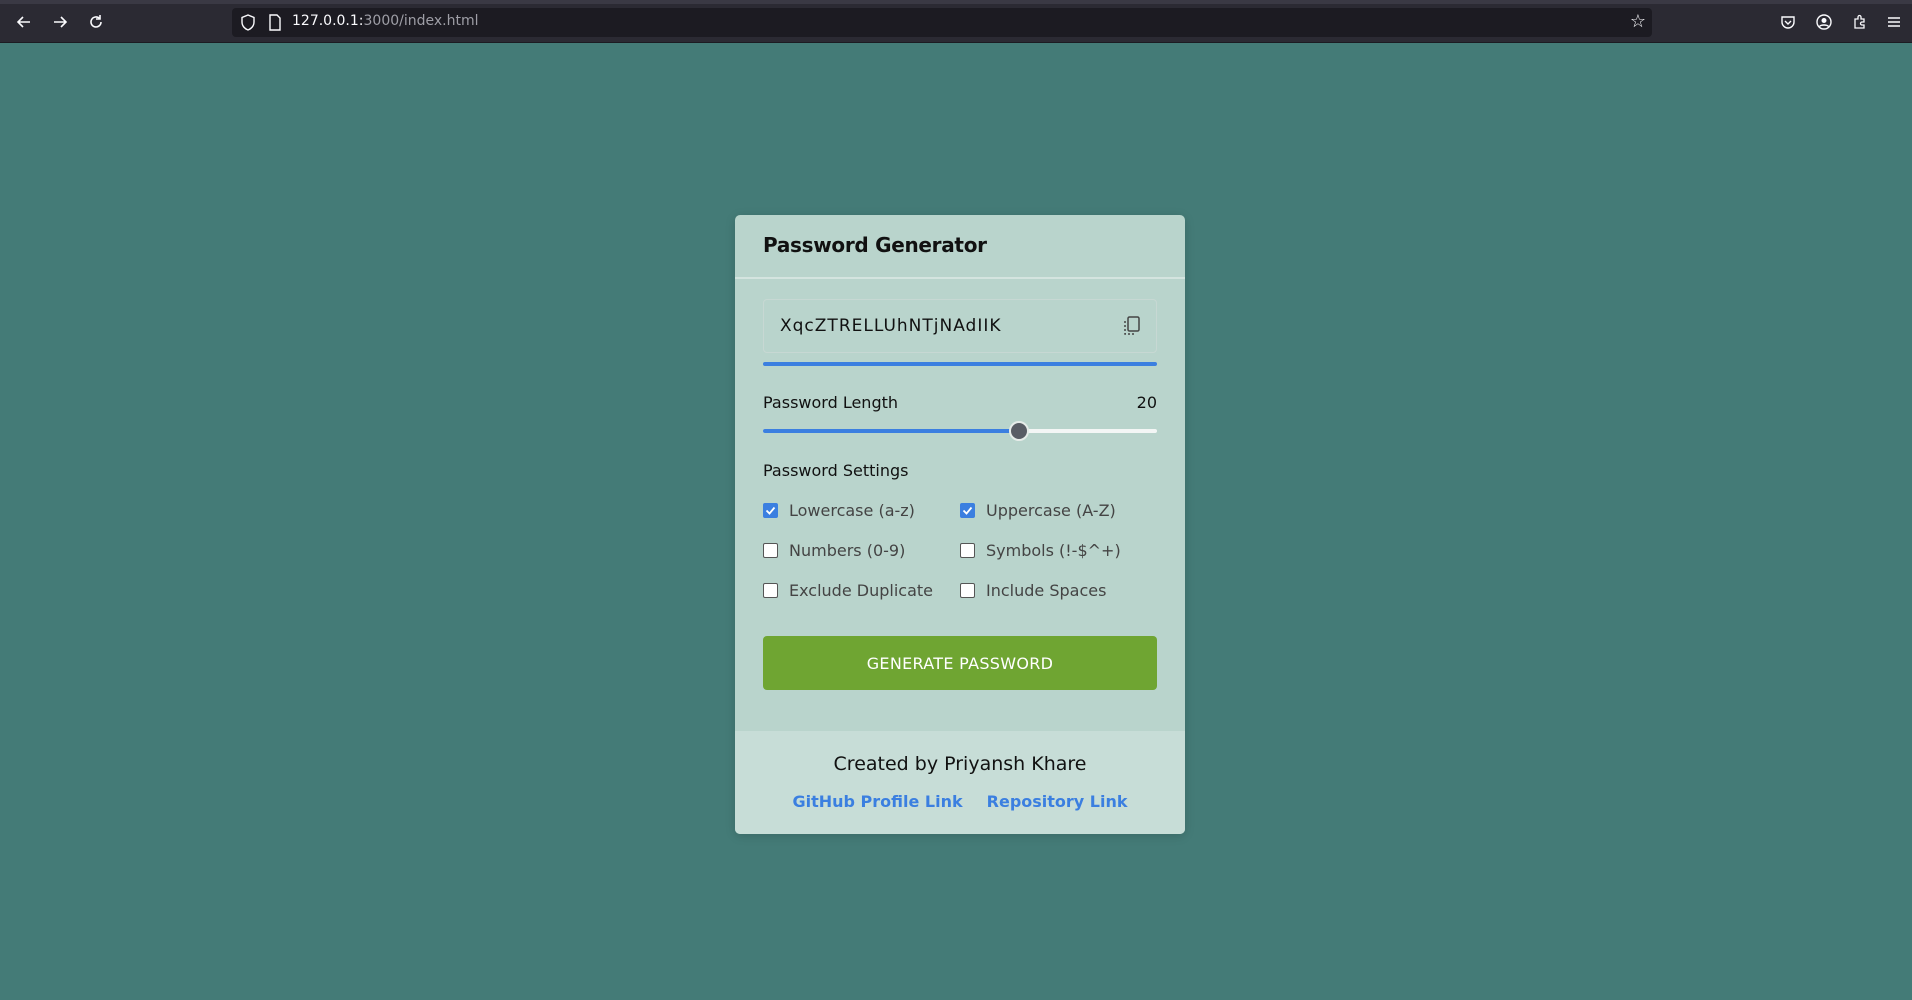 This screenshot has width=1912, height=1000. I want to click on github-profile-link: GitHub Profile Link, so click(877, 801).